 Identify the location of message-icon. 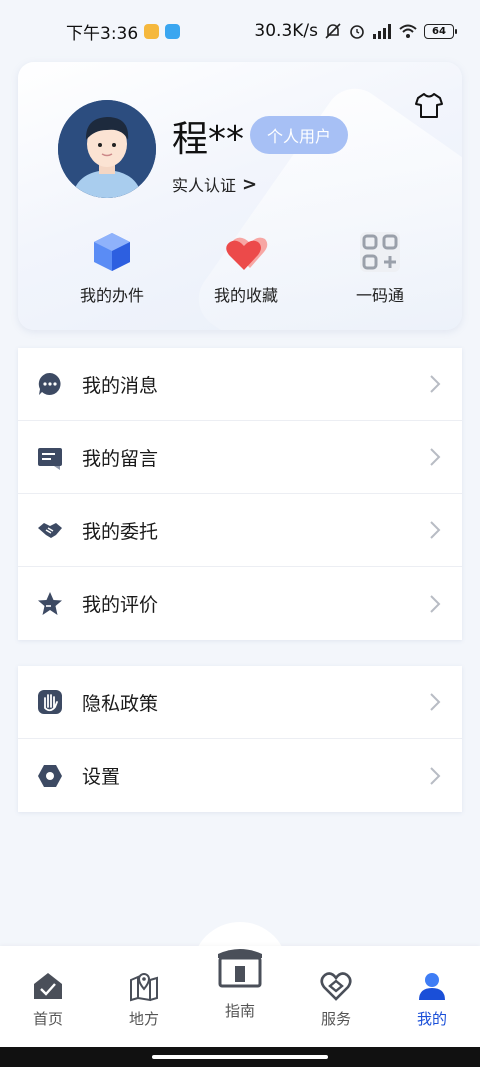
(49, 383).